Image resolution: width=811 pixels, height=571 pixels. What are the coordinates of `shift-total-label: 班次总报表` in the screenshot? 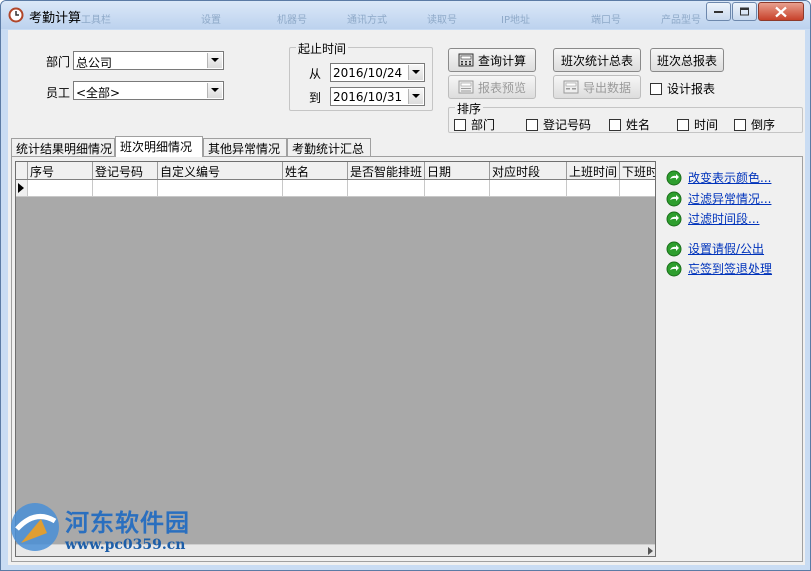 It's located at (686, 60).